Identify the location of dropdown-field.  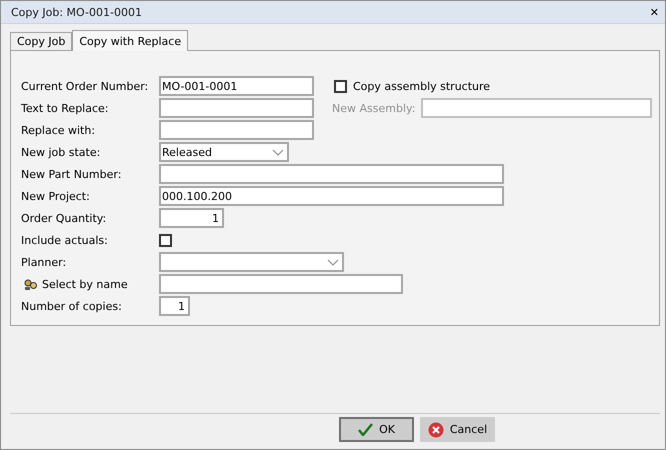
(251, 262).